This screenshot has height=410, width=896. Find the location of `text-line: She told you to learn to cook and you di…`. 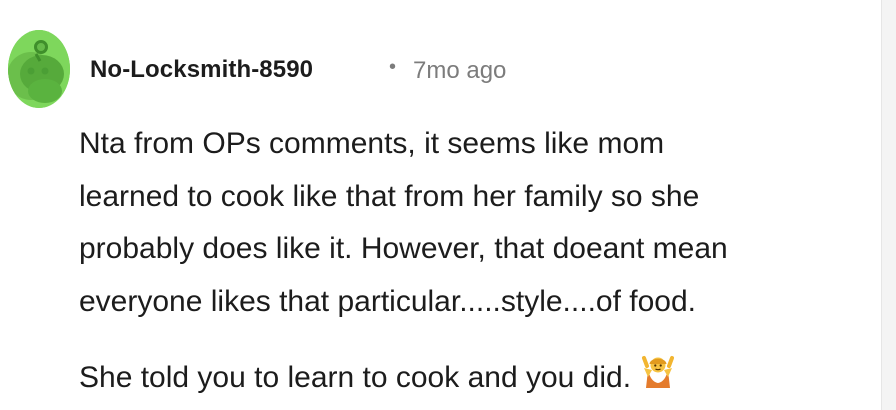

text-line: She told you to learn to cook and you di… is located at coordinates (469, 378).